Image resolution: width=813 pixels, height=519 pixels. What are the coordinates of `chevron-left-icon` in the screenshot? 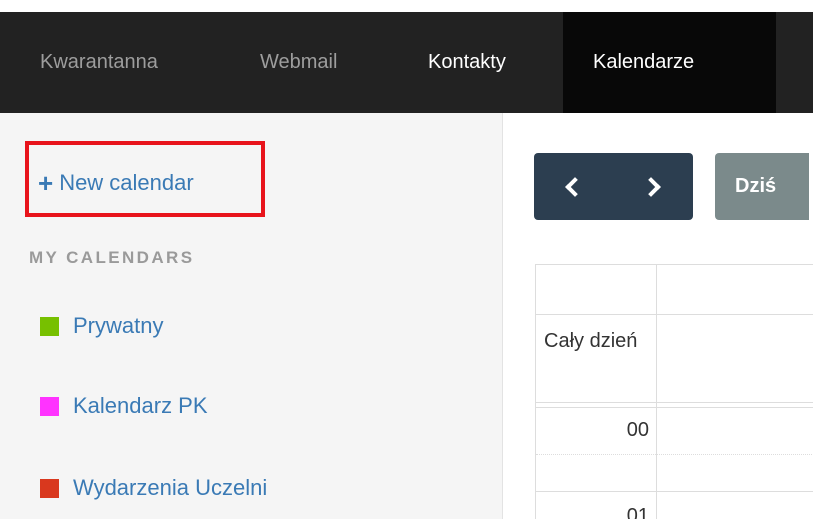 It's located at (575, 186).